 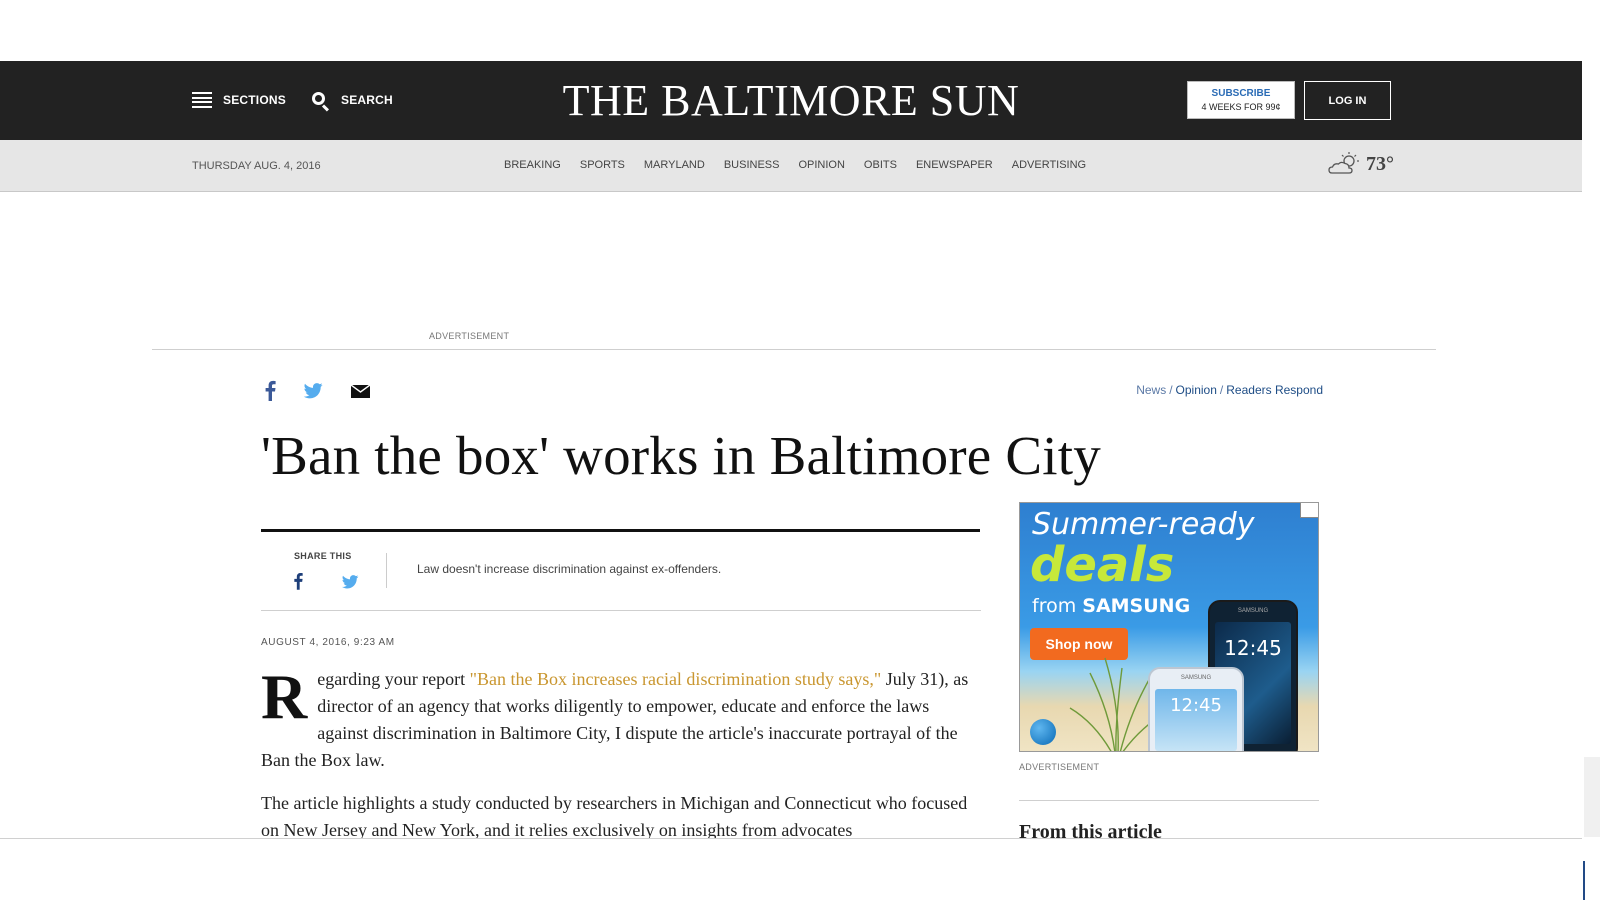 What do you see at coordinates (1102, 565) in the screenshot?
I see `ad-deals-text: deals` at bounding box center [1102, 565].